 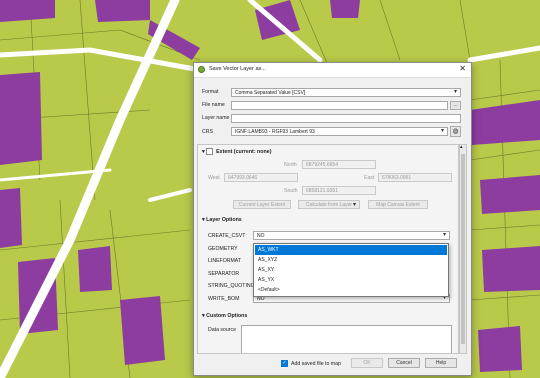 What do you see at coordinates (404, 363) in the screenshot?
I see `cancel-button: Cancel` at bounding box center [404, 363].